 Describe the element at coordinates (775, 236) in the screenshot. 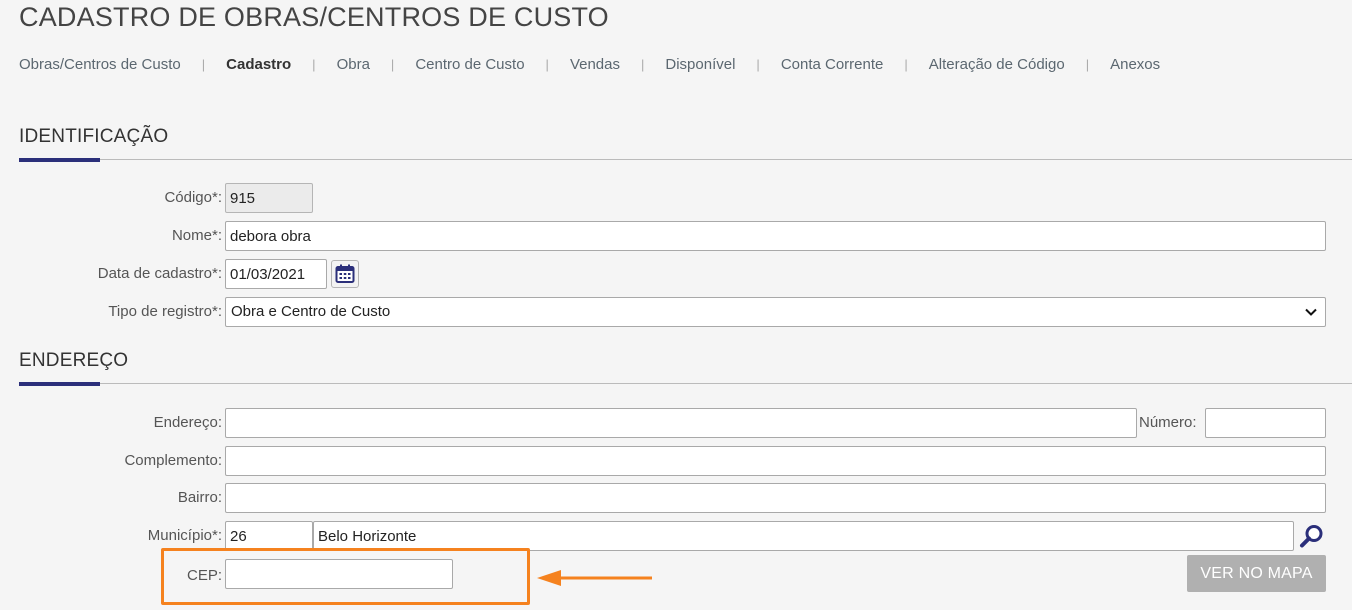

I see `nome-field` at that location.